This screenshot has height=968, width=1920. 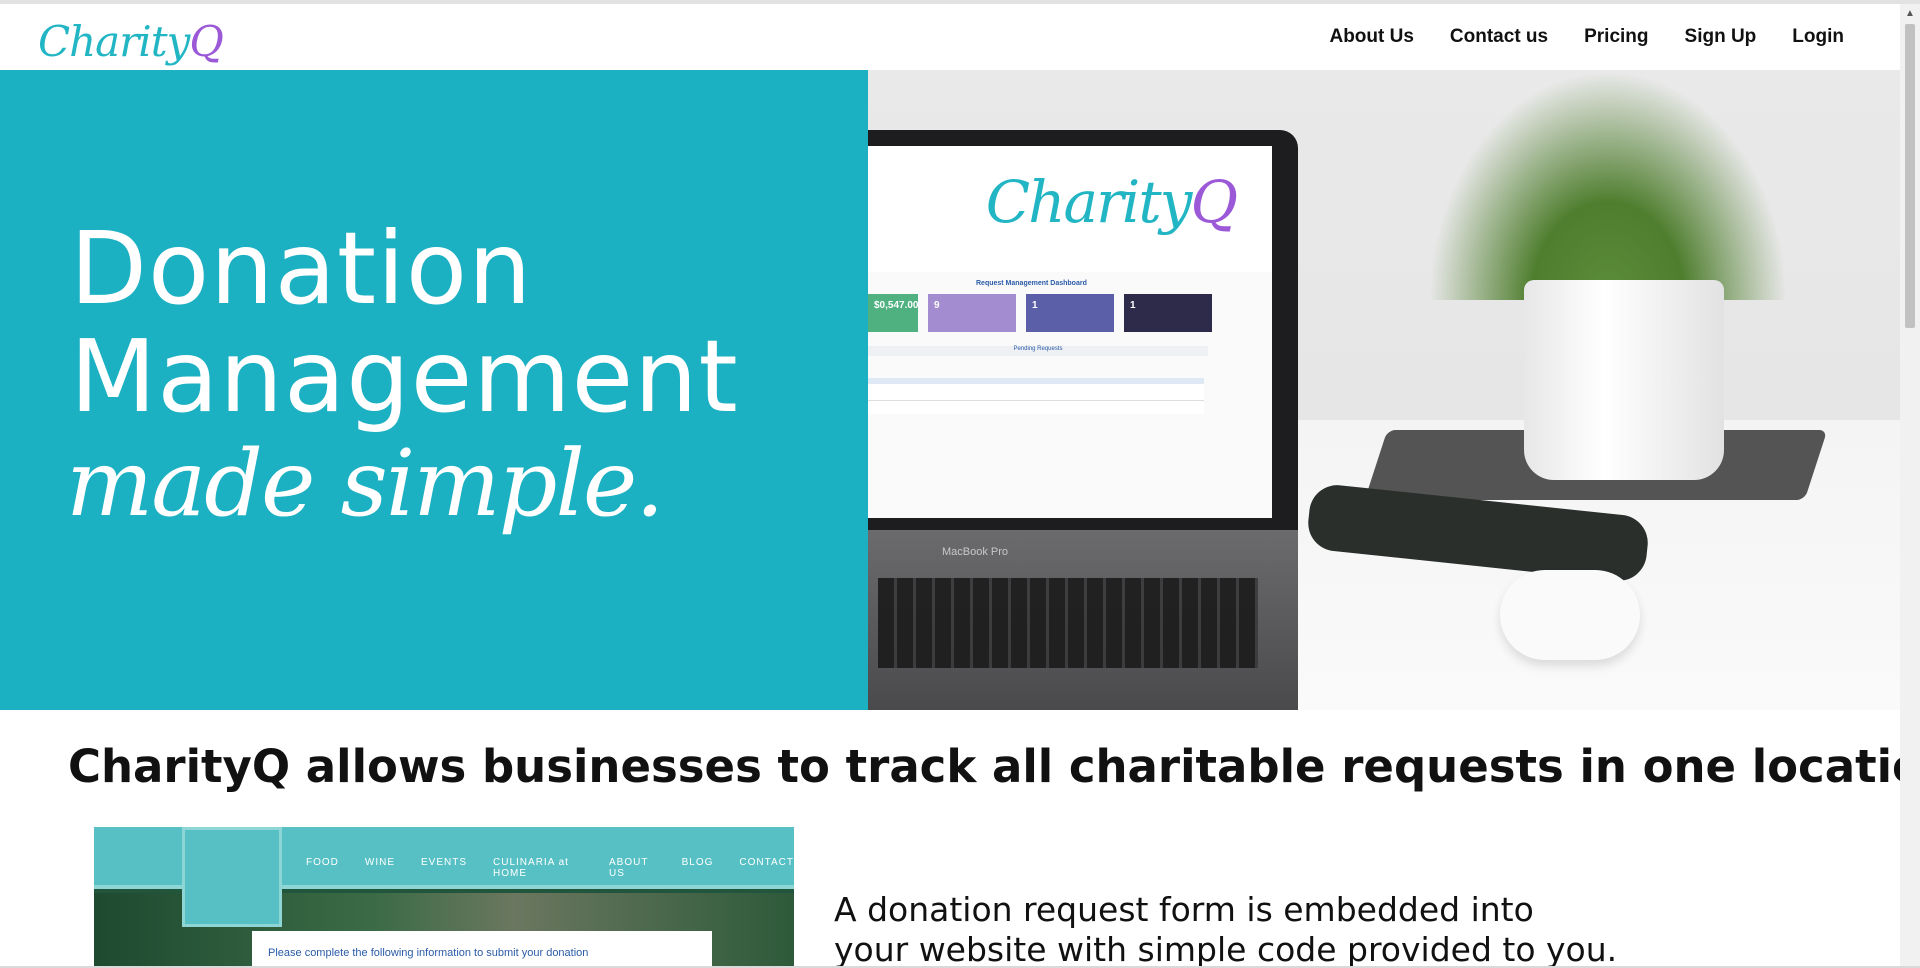 I want to click on macbook-label: MacBook Pro, so click(x=975, y=552).